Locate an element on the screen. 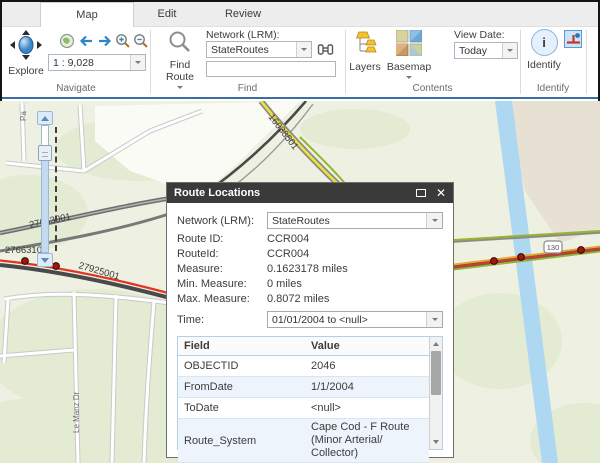  slider-up-button is located at coordinates (45, 118).